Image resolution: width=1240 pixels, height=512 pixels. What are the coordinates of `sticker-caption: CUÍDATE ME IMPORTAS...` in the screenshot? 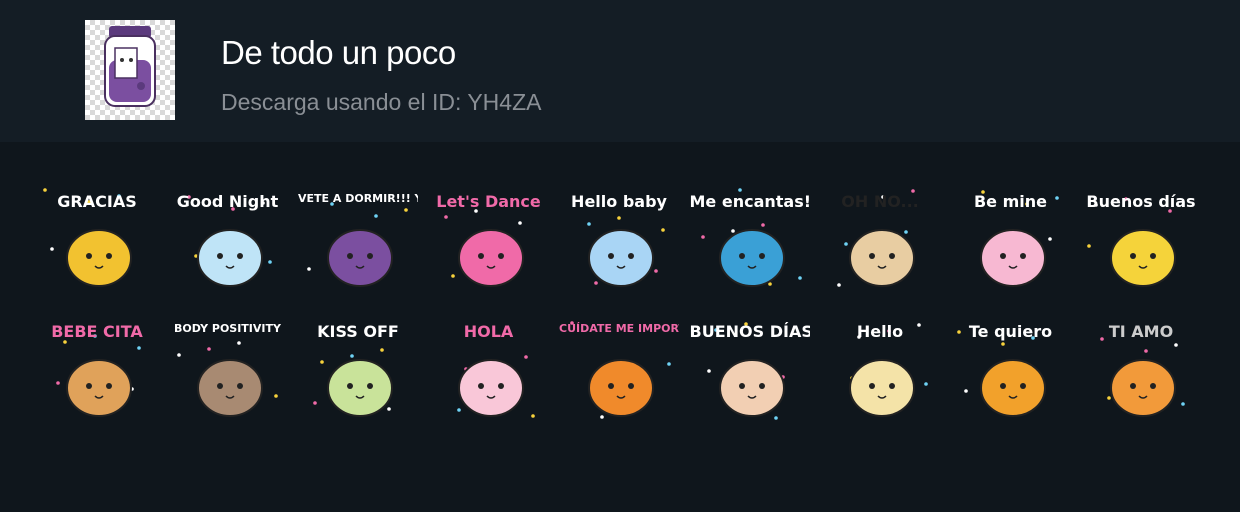 It's located at (619, 328).